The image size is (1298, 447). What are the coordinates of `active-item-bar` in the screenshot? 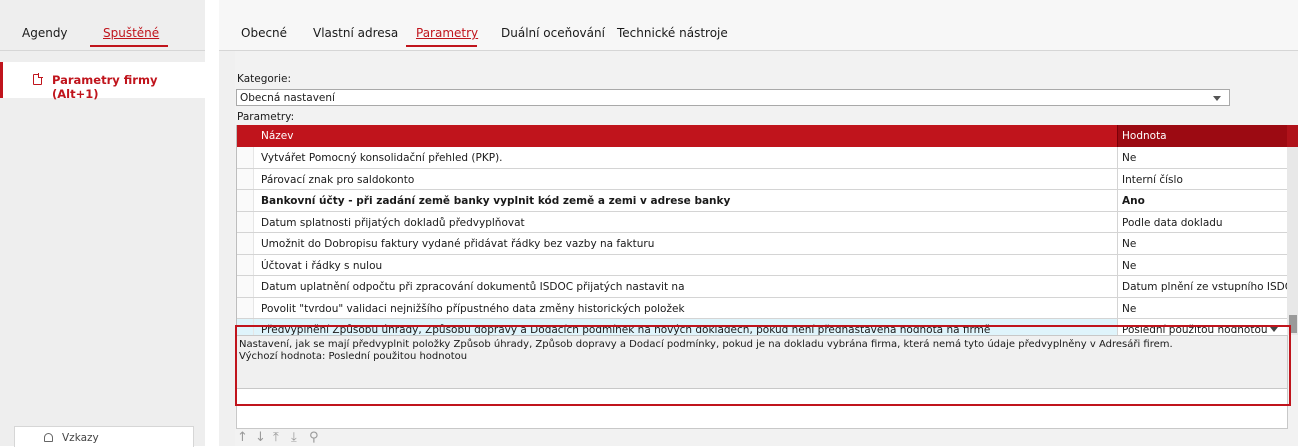 It's located at (1, 80).